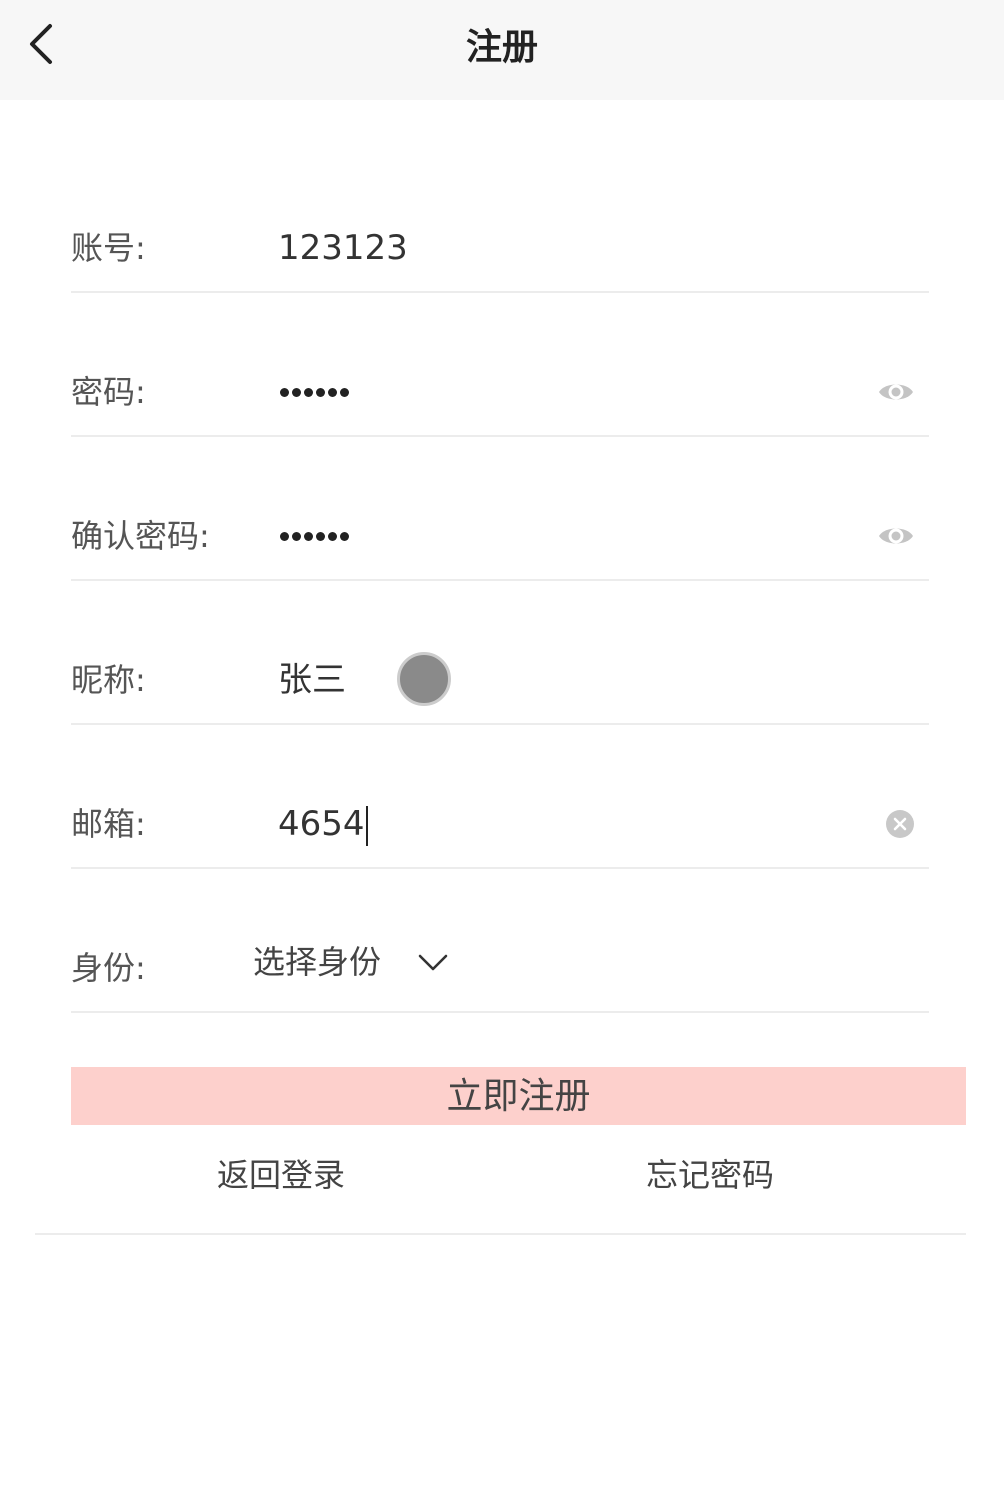 The image size is (1004, 1491). What do you see at coordinates (314, 392) in the screenshot?
I see `password-input` at bounding box center [314, 392].